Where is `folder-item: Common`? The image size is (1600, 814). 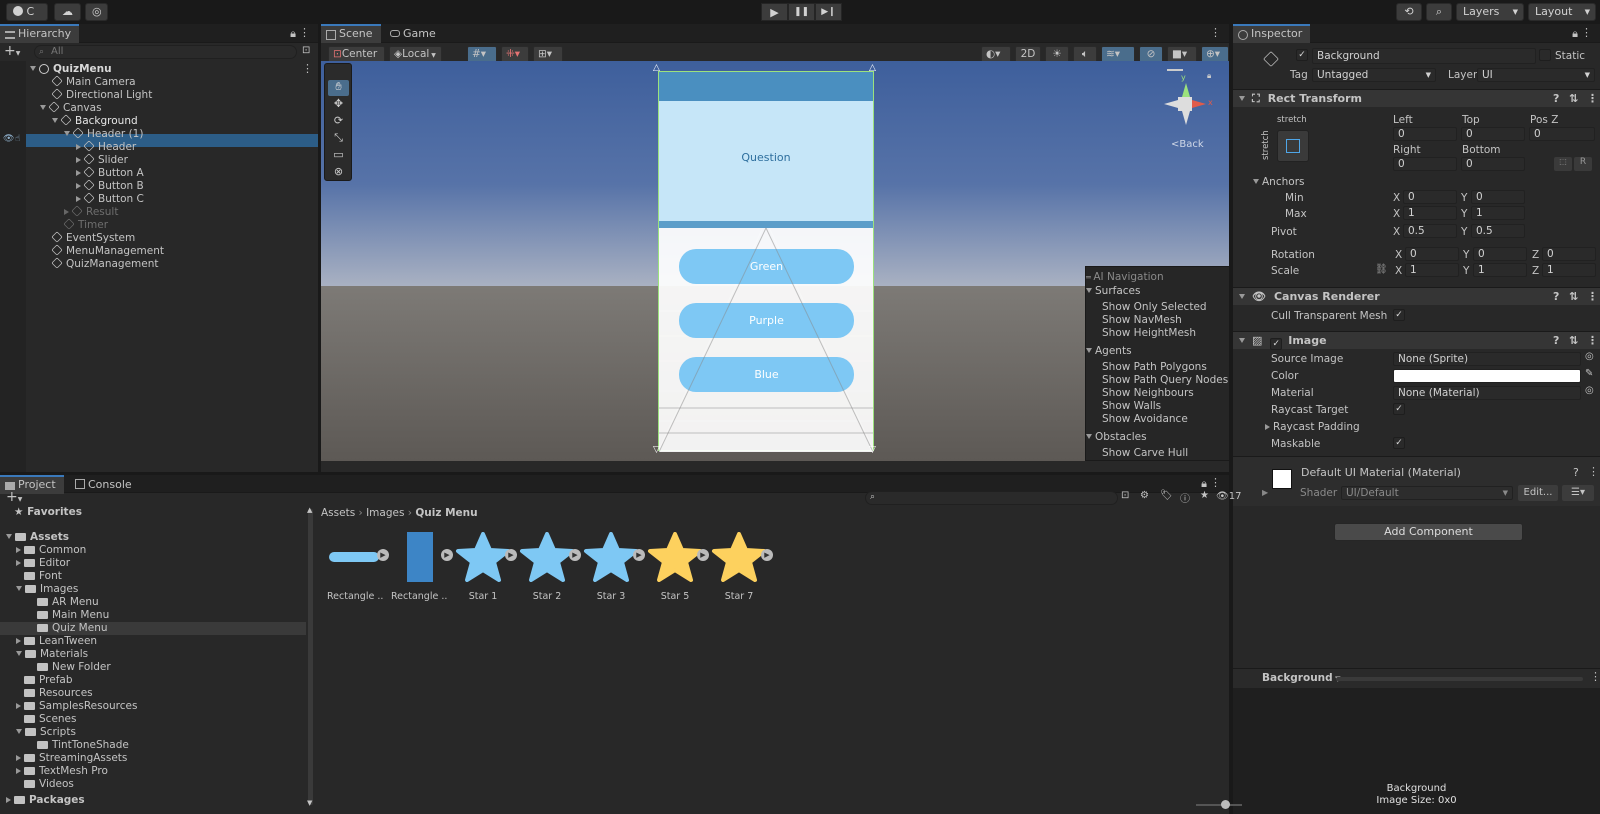
folder-item: Common is located at coordinates (51, 550).